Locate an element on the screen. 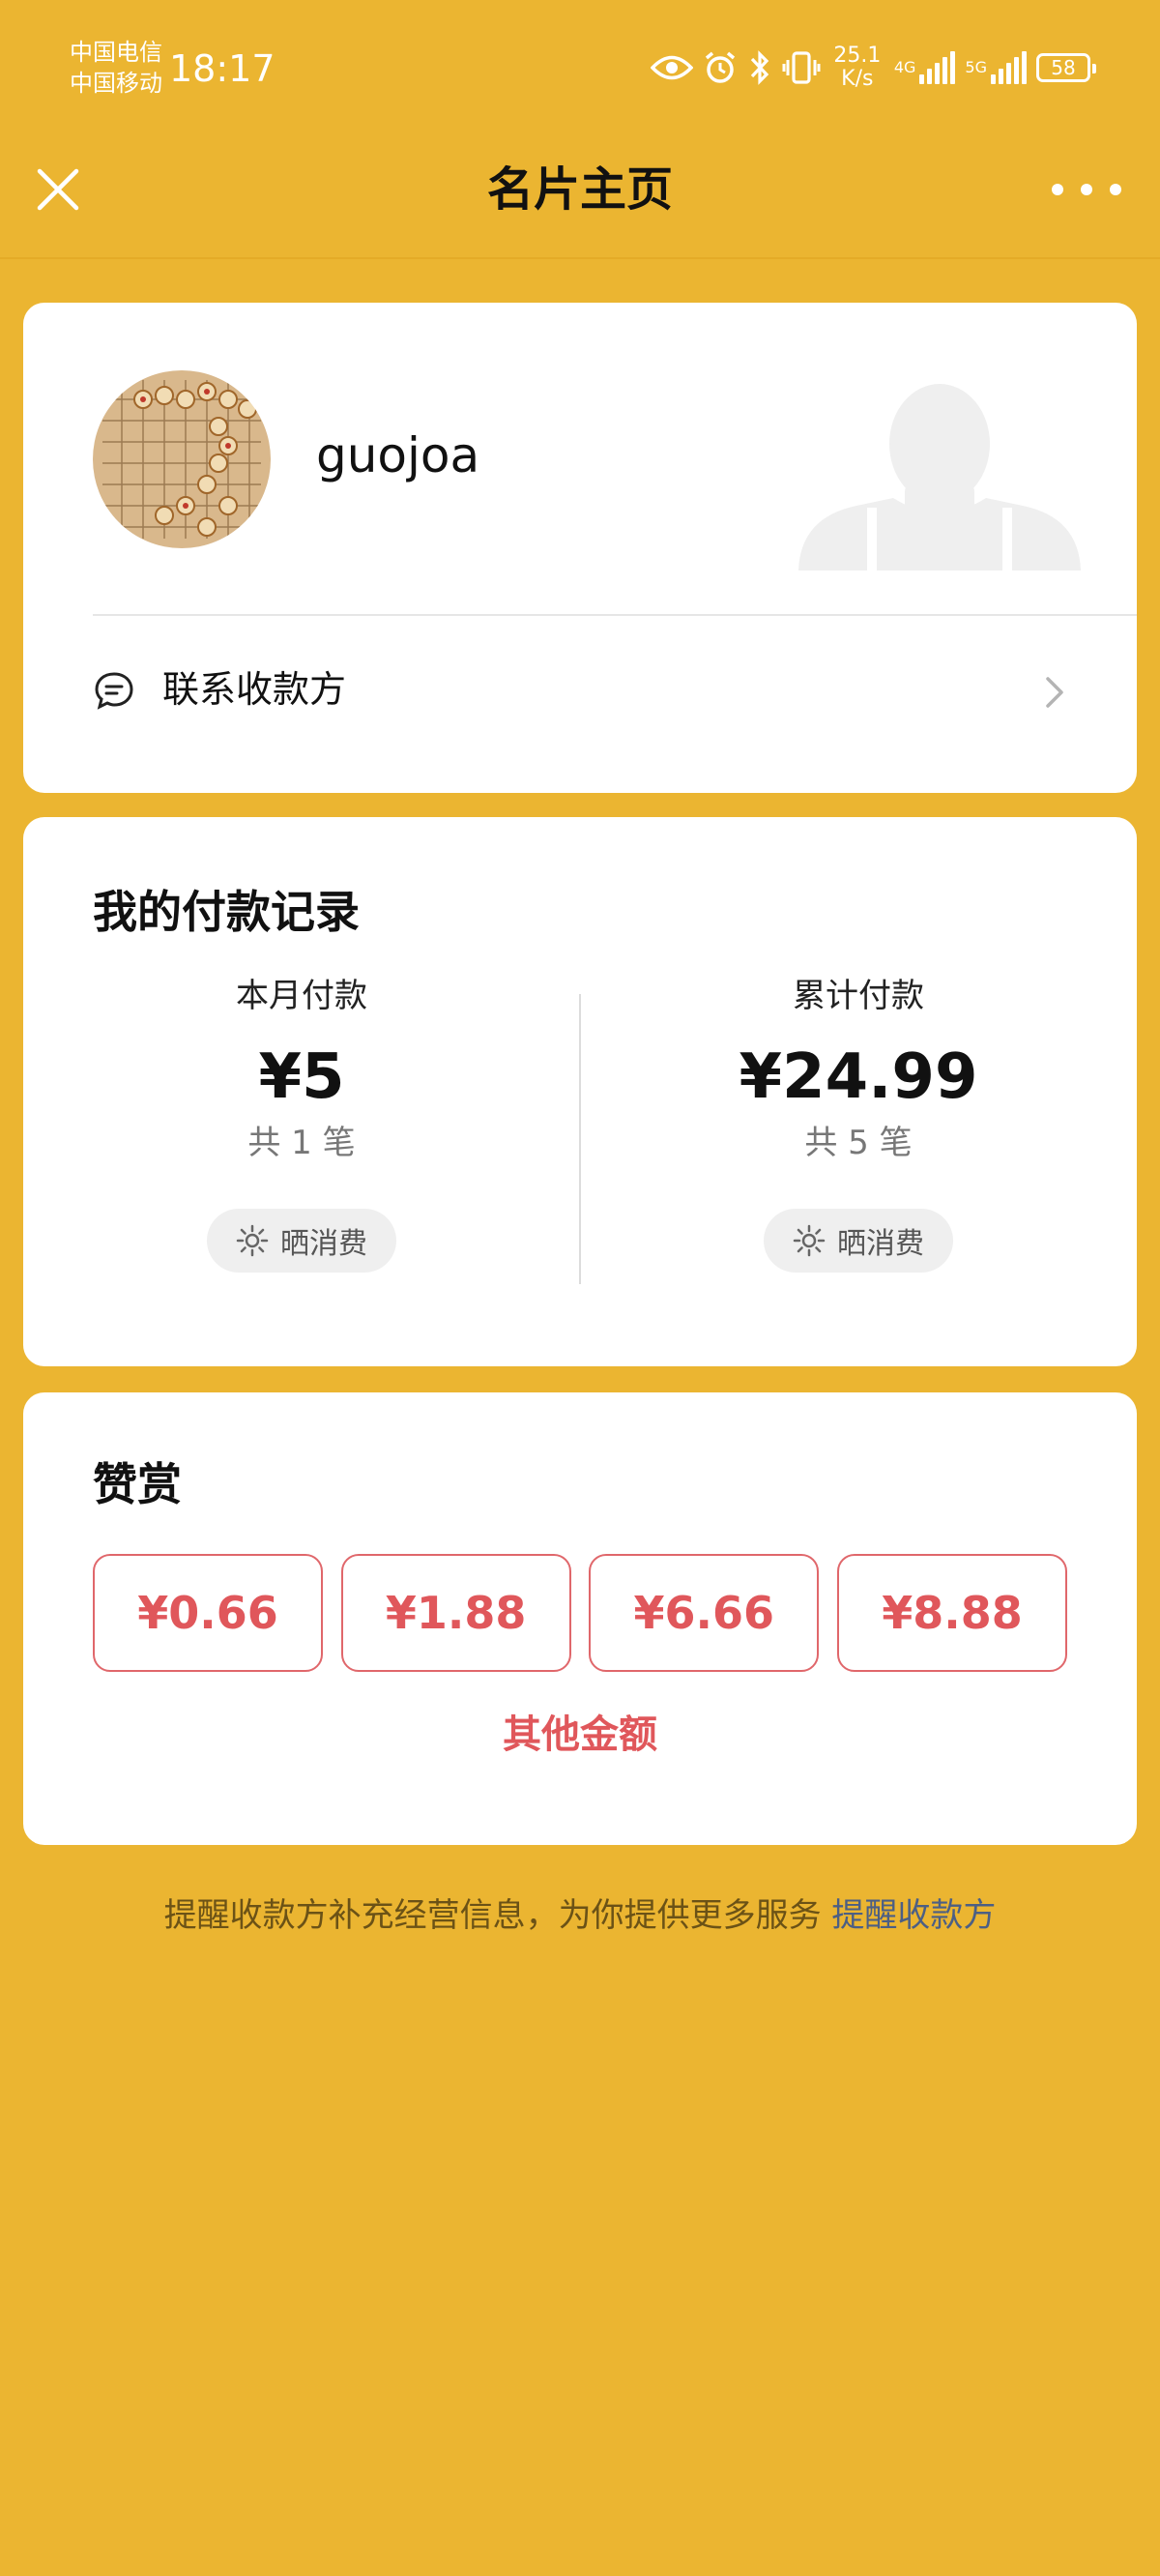 The height and width of the screenshot is (2576, 1160). monthly-payment-stat: 本月付款 ¥5 共 1 笔 晒消费 is located at coordinates (302, 1124).